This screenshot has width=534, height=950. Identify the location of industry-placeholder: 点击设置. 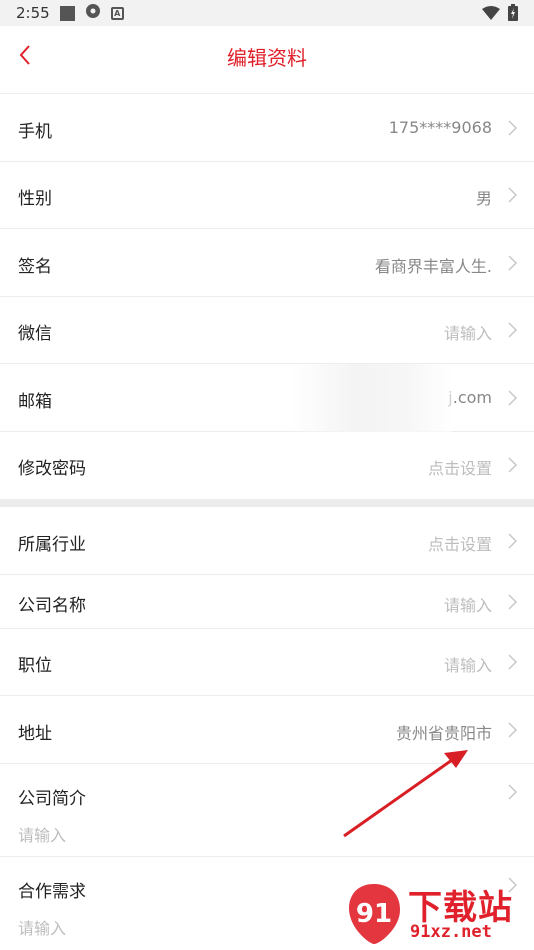
(459, 544).